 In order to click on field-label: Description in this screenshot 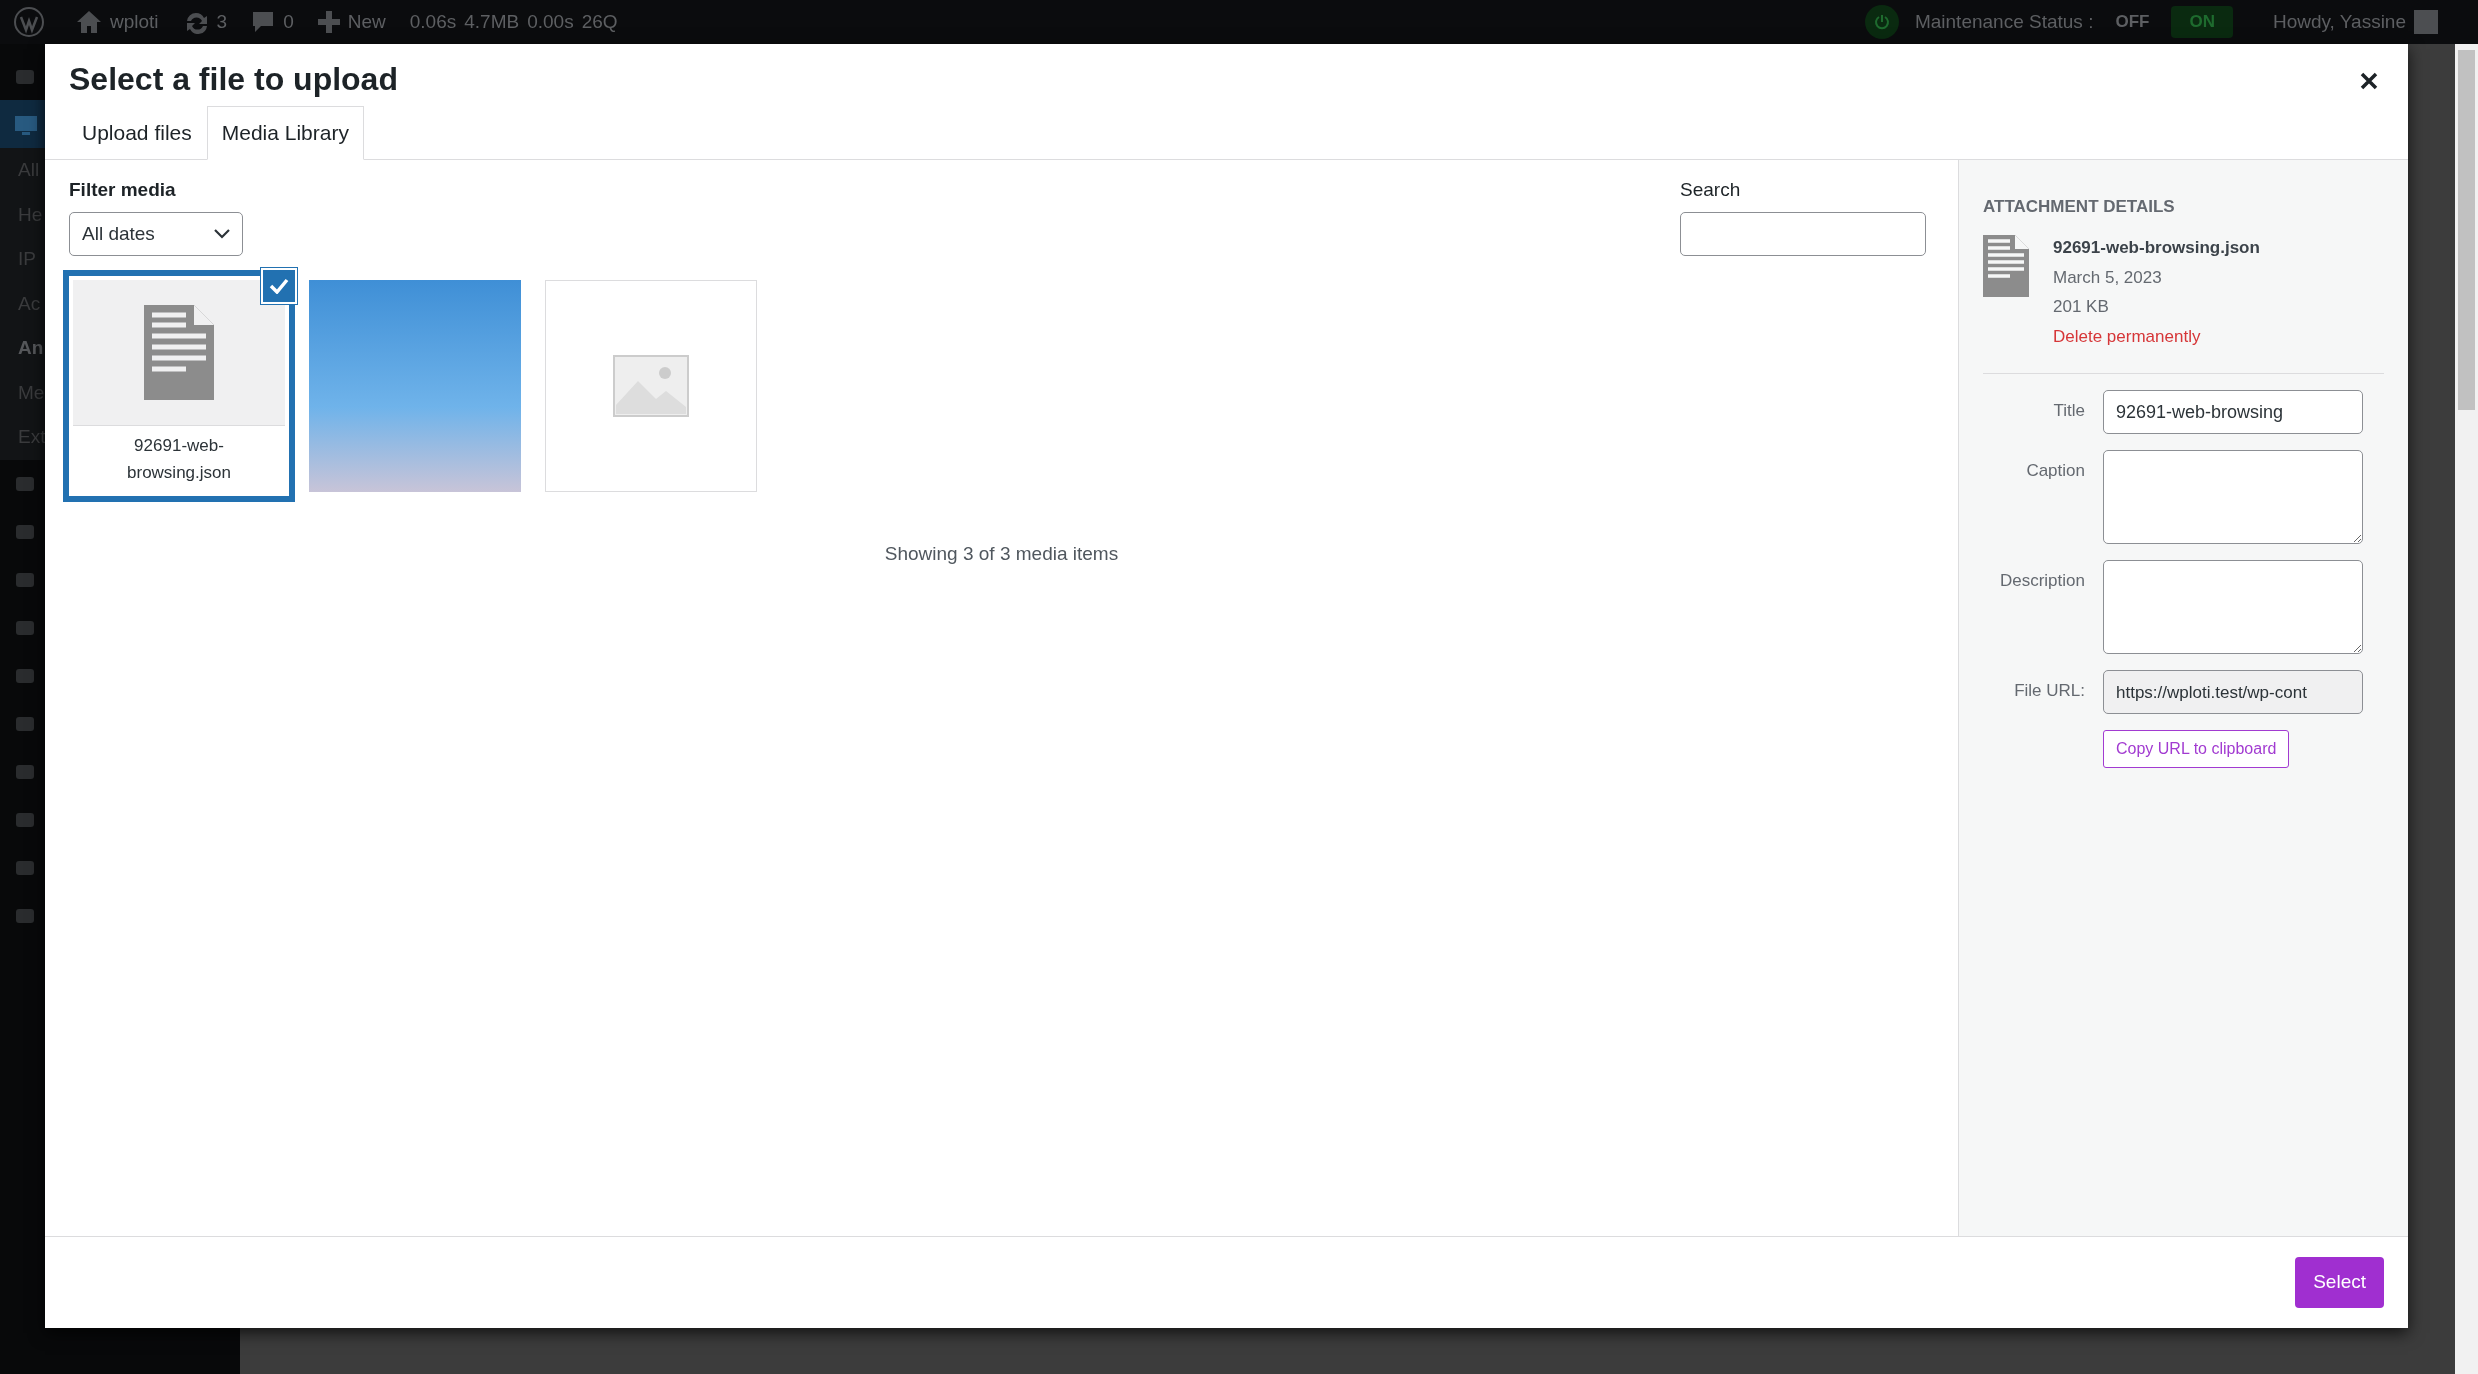, I will do `click(2042, 581)`.